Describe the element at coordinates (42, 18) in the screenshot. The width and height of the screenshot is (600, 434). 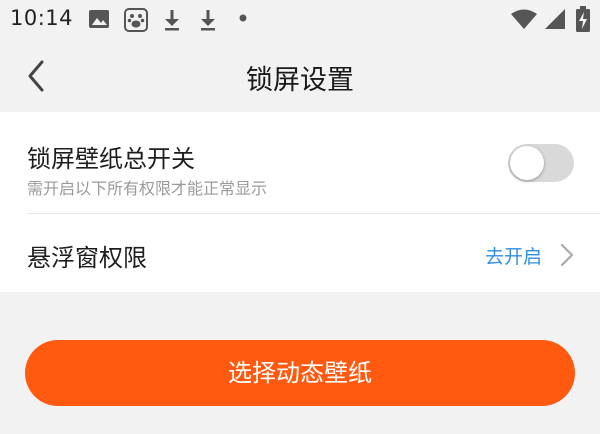
I see `status-time: 10:14` at that location.